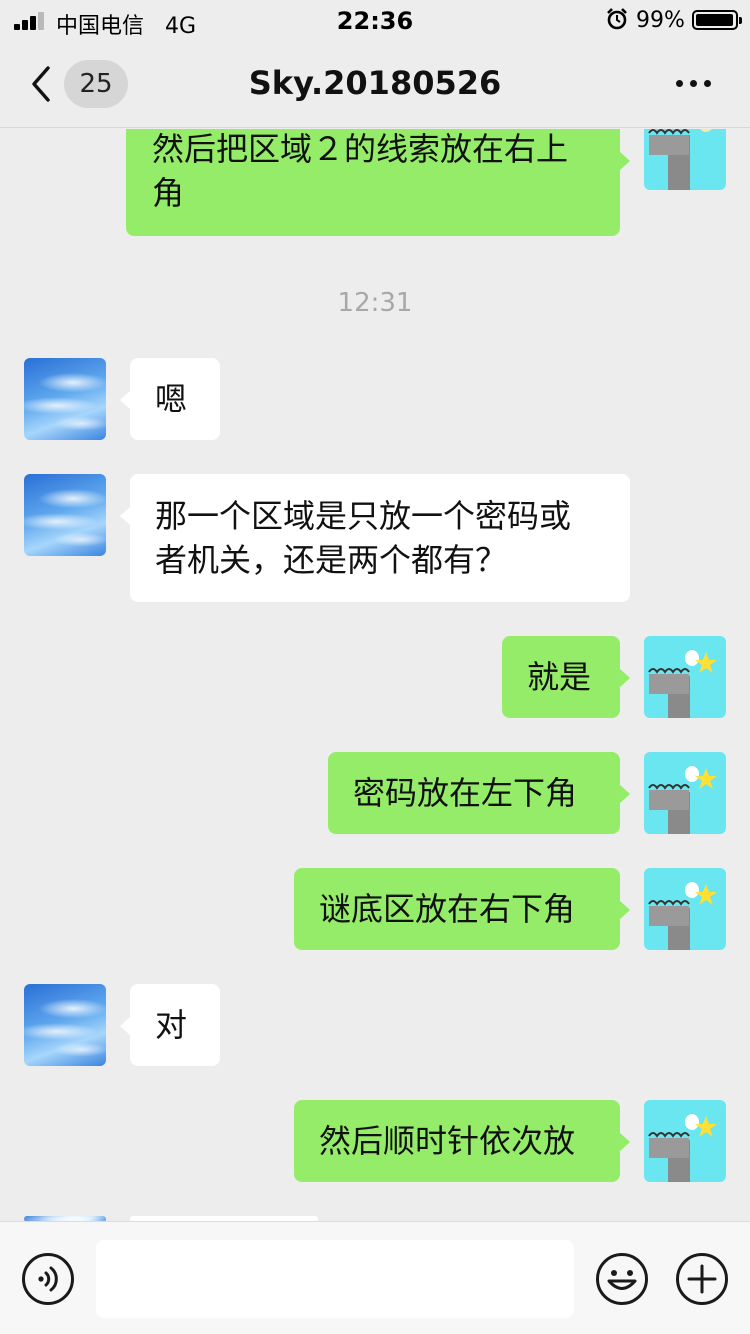 The height and width of the screenshot is (1334, 750). I want to click on chat-header: 25 Sky.20180526, so click(375, 84).